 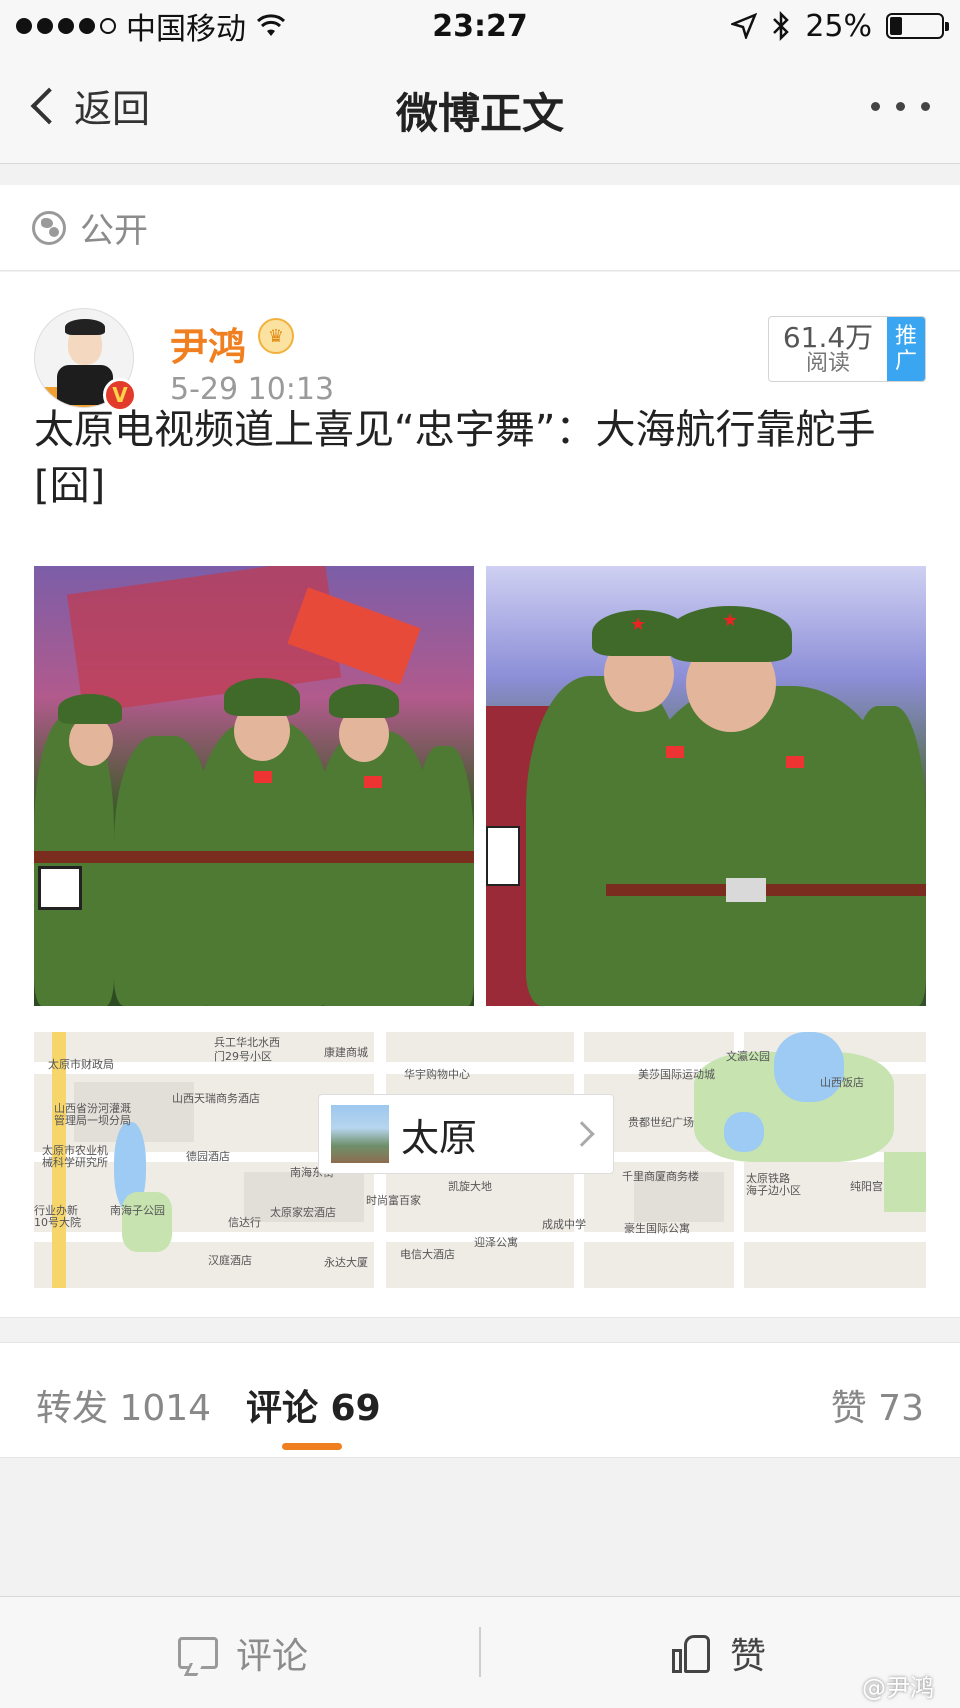 I want to click on status-bar: 中国移动 23:27 25%, so click(x=480, y=26).